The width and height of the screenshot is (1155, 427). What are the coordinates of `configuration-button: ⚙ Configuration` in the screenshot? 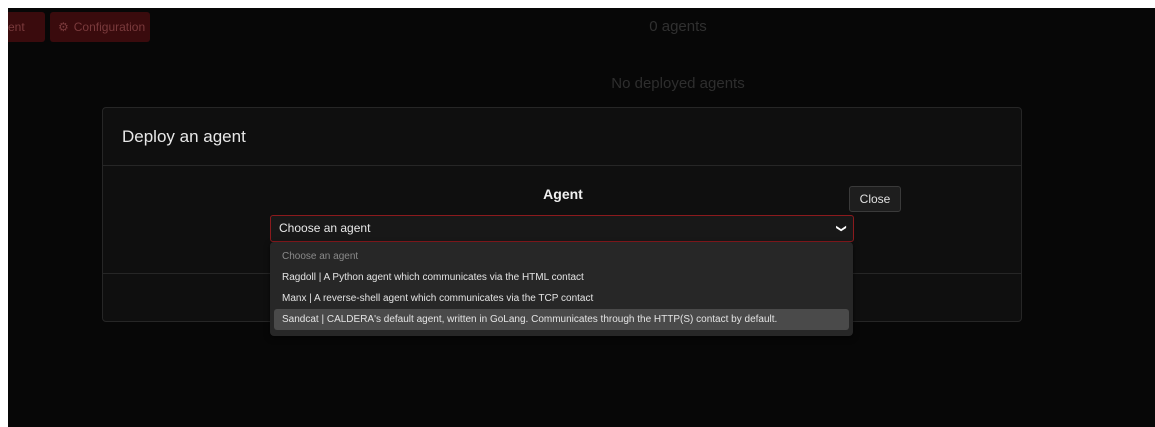 It's located at (100, 27).